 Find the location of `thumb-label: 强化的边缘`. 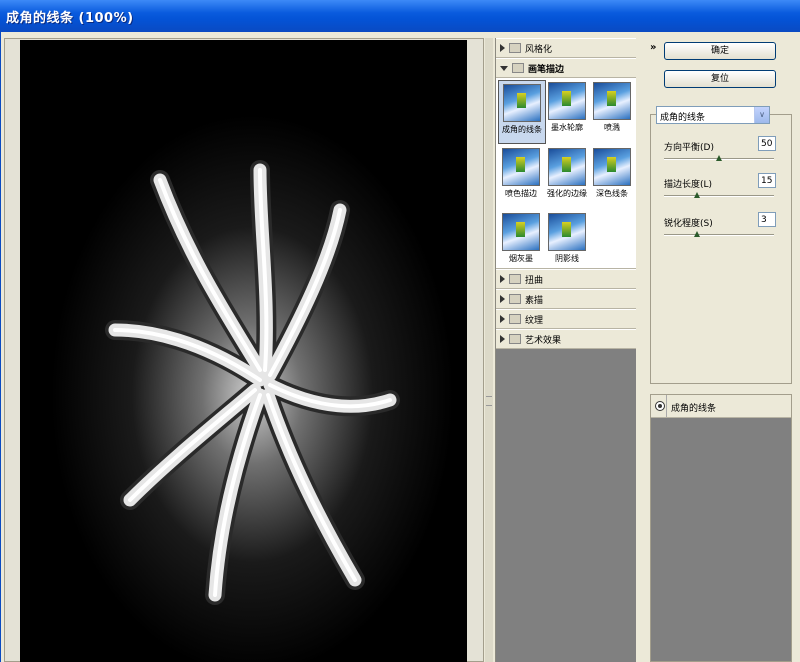

thumb-label: 强化的边缘 is located at coordinates (567, 193).